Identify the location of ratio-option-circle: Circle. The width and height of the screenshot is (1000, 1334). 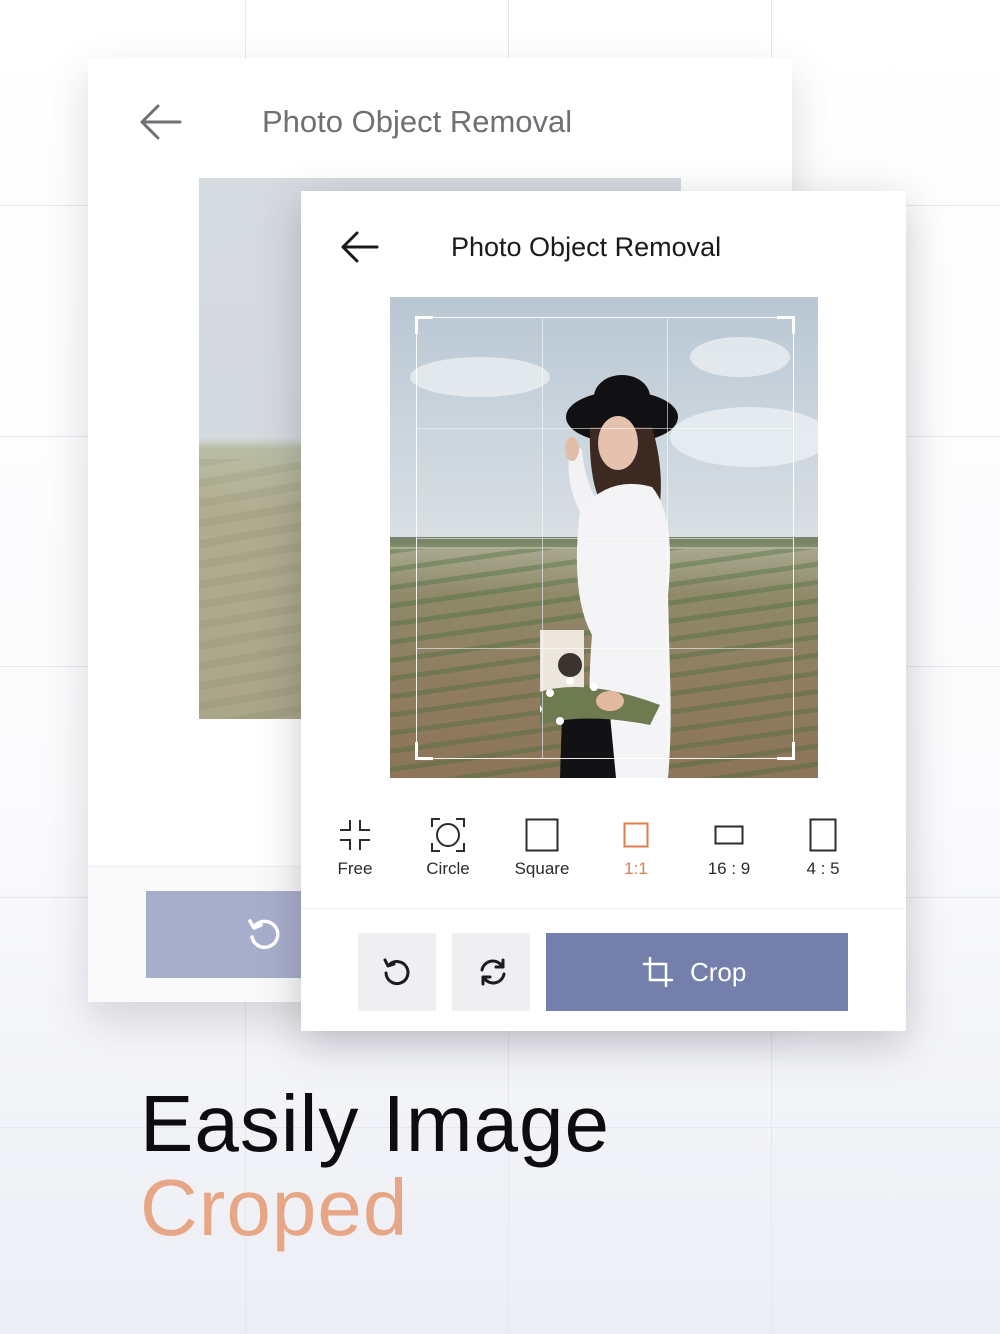
(448, 851).